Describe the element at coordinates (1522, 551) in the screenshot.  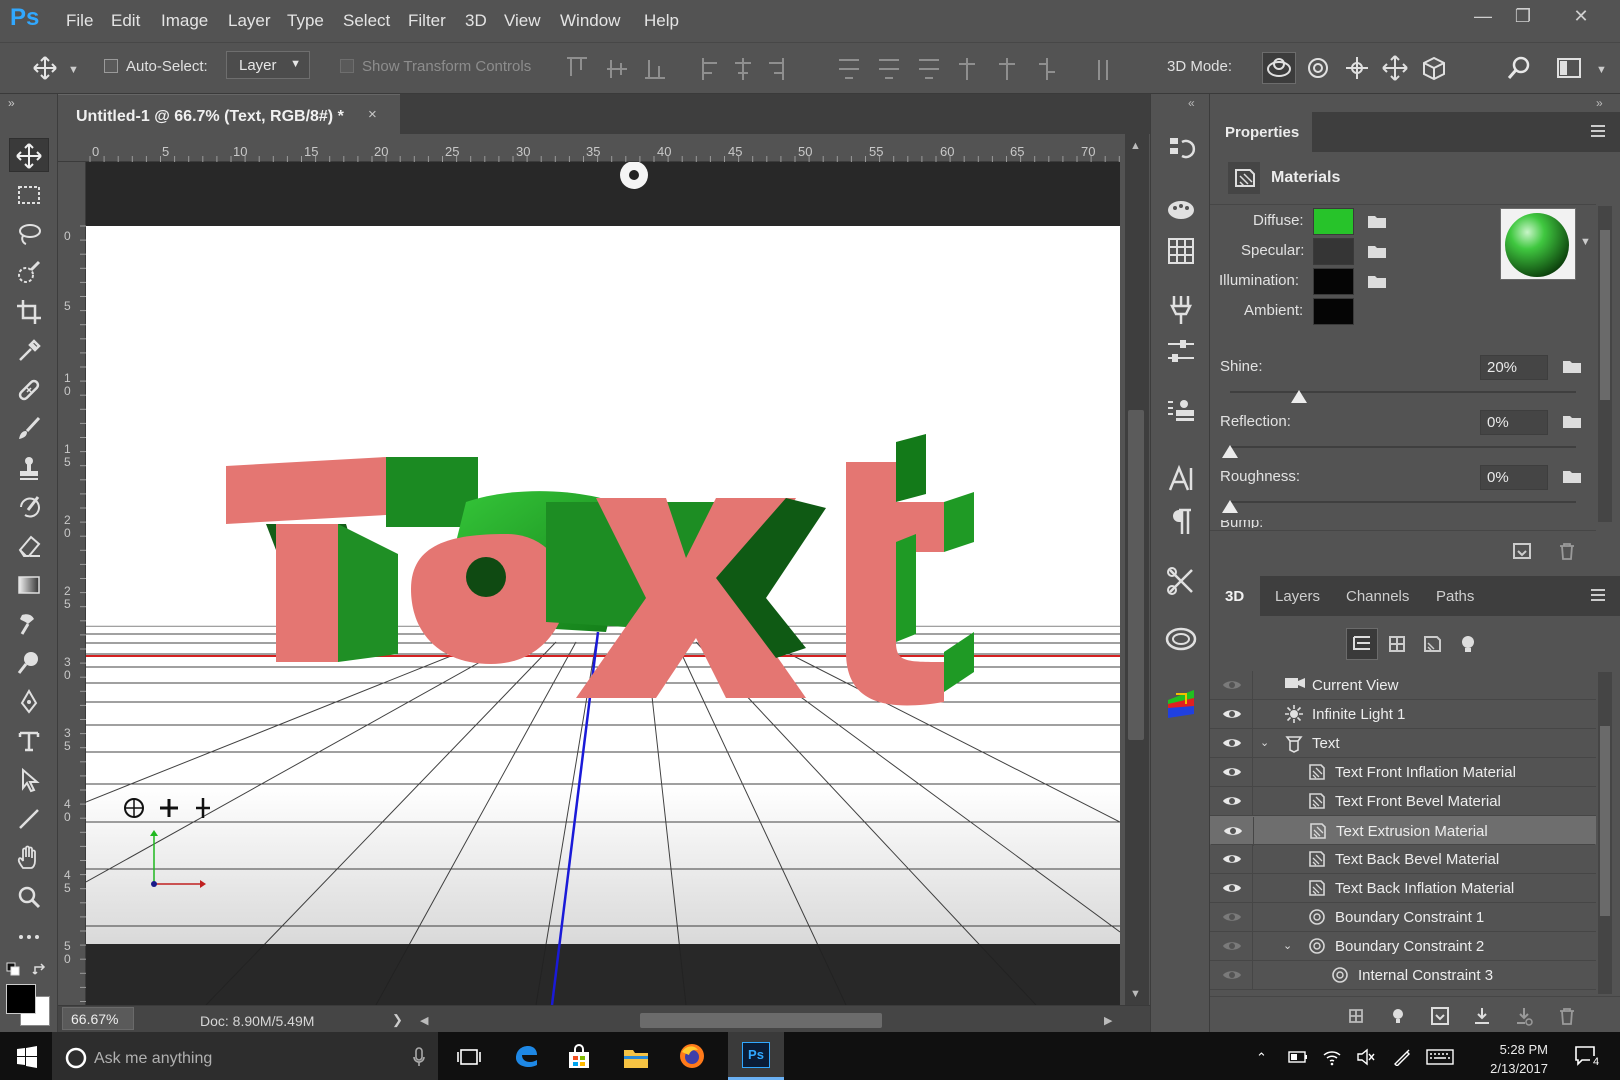
I see `new-material-icon` at that location.